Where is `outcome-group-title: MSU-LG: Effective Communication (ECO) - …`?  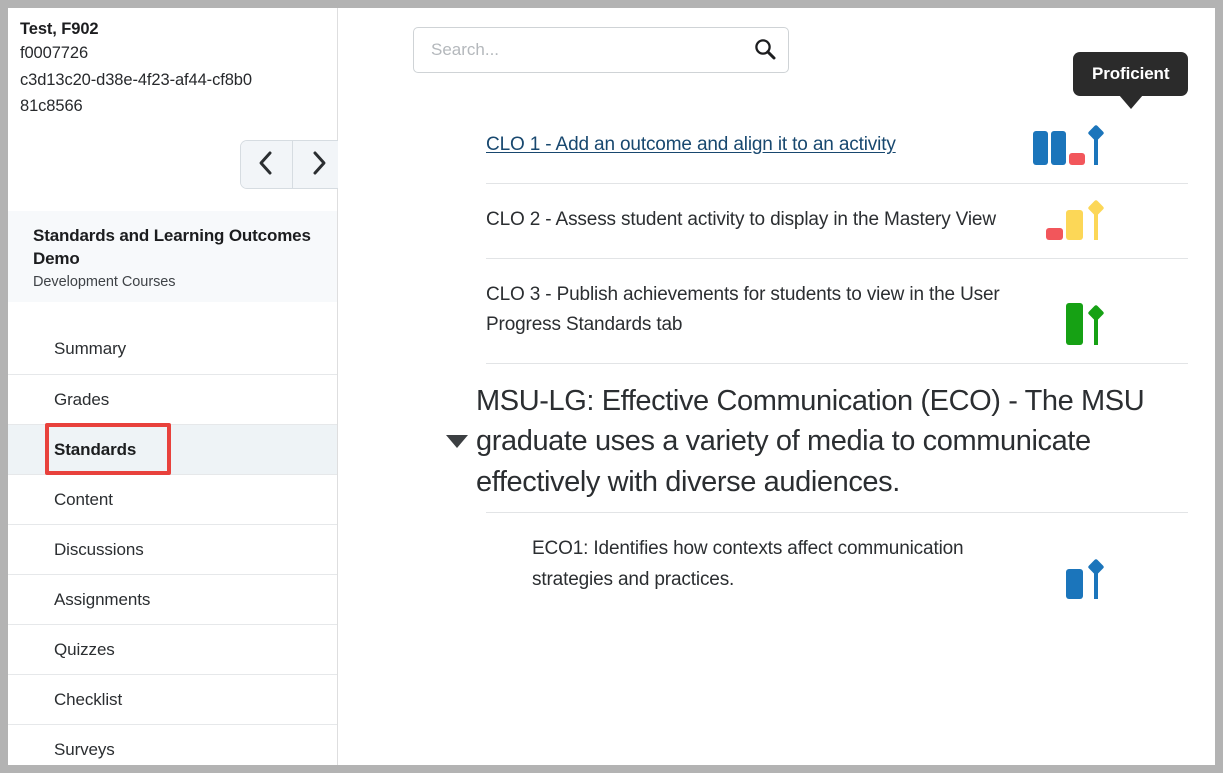
outcome-group-title: MSU-LG: Effective Communication (ECO) - … is located at coordinates (810, 441).